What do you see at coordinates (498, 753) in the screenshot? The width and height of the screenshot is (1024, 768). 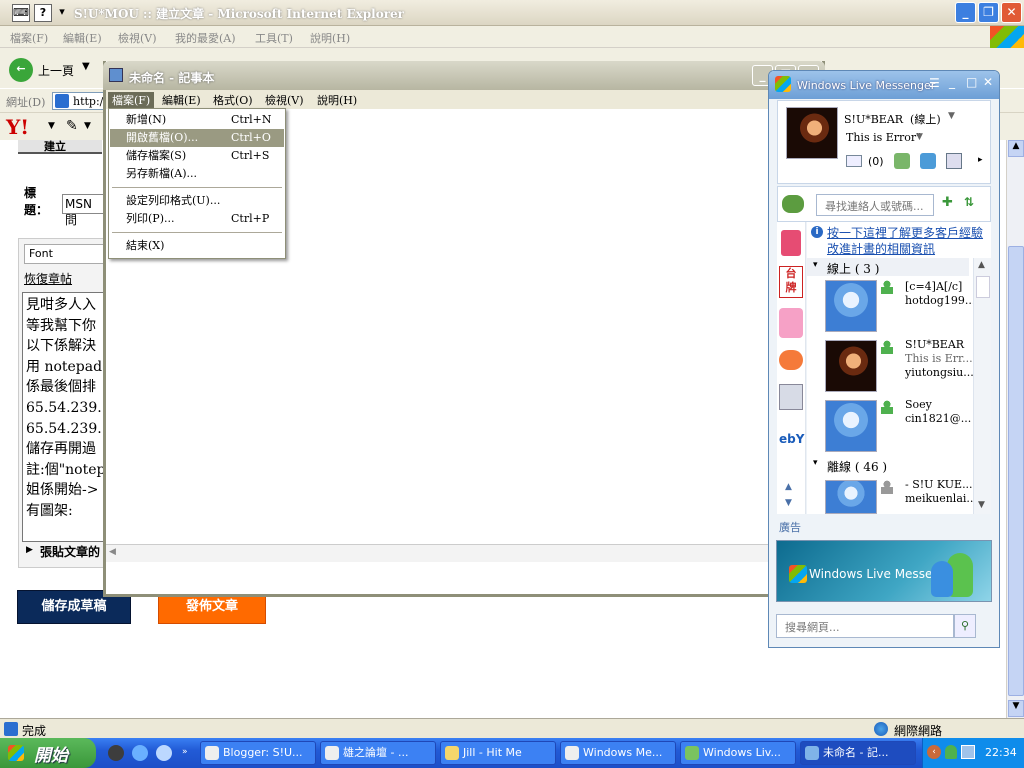 I see `taskbar-item-jill: Jill - Hit Me` at bounding box center [498, 753].